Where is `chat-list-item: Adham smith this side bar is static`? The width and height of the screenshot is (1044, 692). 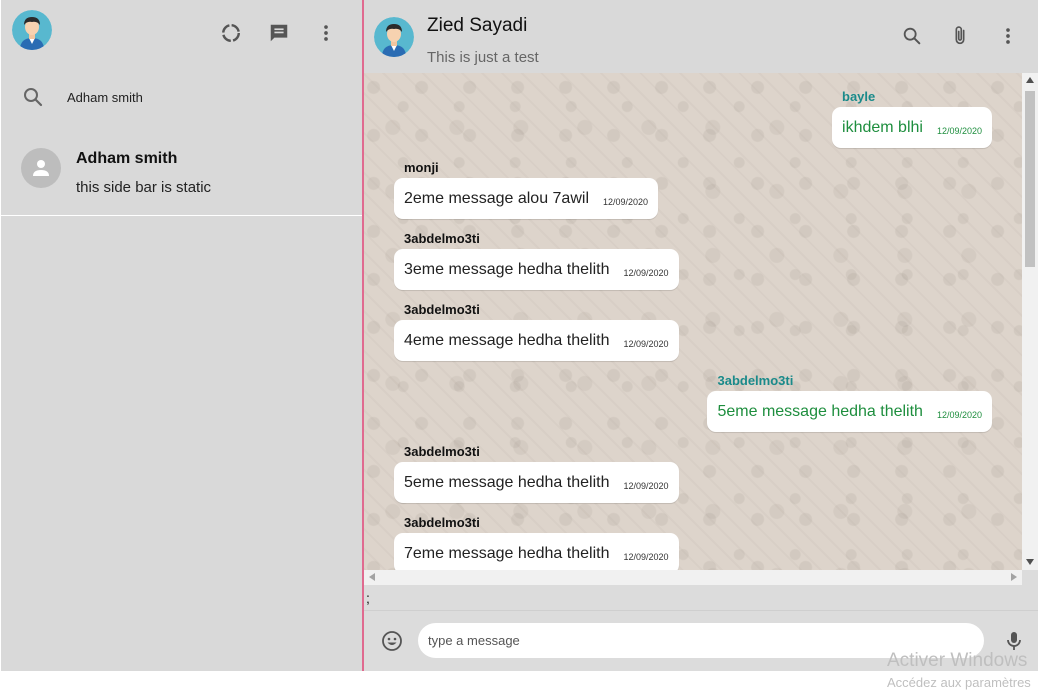
chat-list-item: Adham smith this side bar is static is located at coordinates (181, 177).